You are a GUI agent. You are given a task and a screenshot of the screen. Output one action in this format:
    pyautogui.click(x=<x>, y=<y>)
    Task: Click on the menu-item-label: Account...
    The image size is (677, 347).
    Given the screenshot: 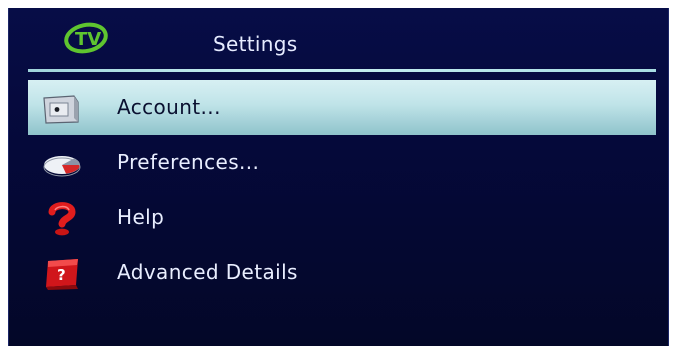 What is the action you would take?
    pyautogui.click(x=169, y=107)
    